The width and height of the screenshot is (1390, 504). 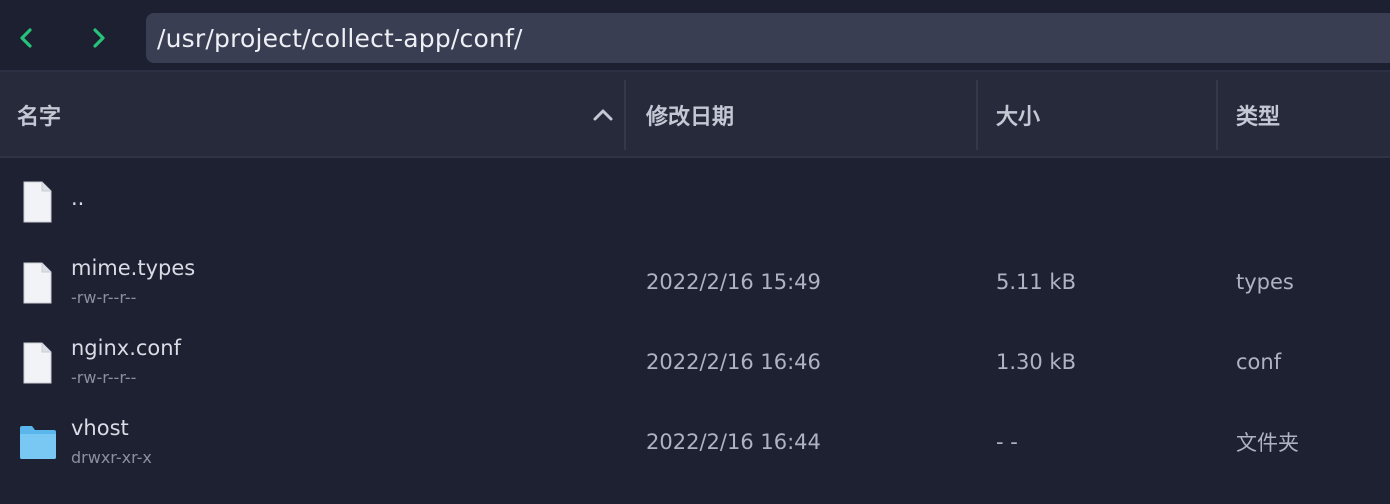 What do you see at coordinates (1267, 443) in the screenshot?
I see `file-type: 文件夹` at bounding box center [1267, 443].